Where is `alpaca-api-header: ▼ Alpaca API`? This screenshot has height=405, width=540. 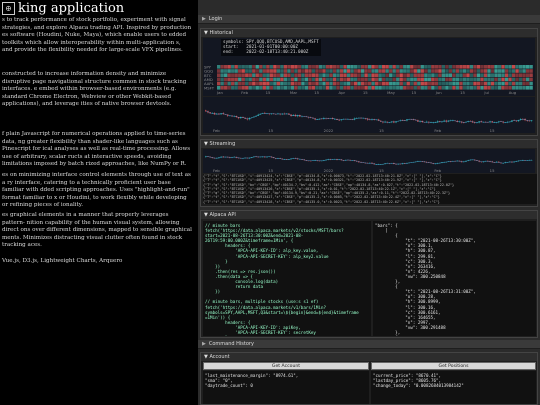 alpaca-api-header: ▼ Alpaca API is located at coordinates (369, 215).